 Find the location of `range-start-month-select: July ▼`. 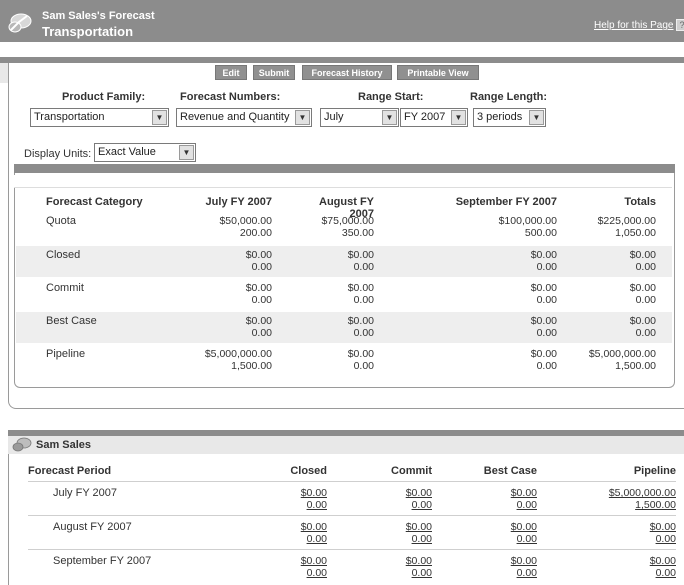

range-start-month-select: July ▼ is located at coordinates (359, 117).